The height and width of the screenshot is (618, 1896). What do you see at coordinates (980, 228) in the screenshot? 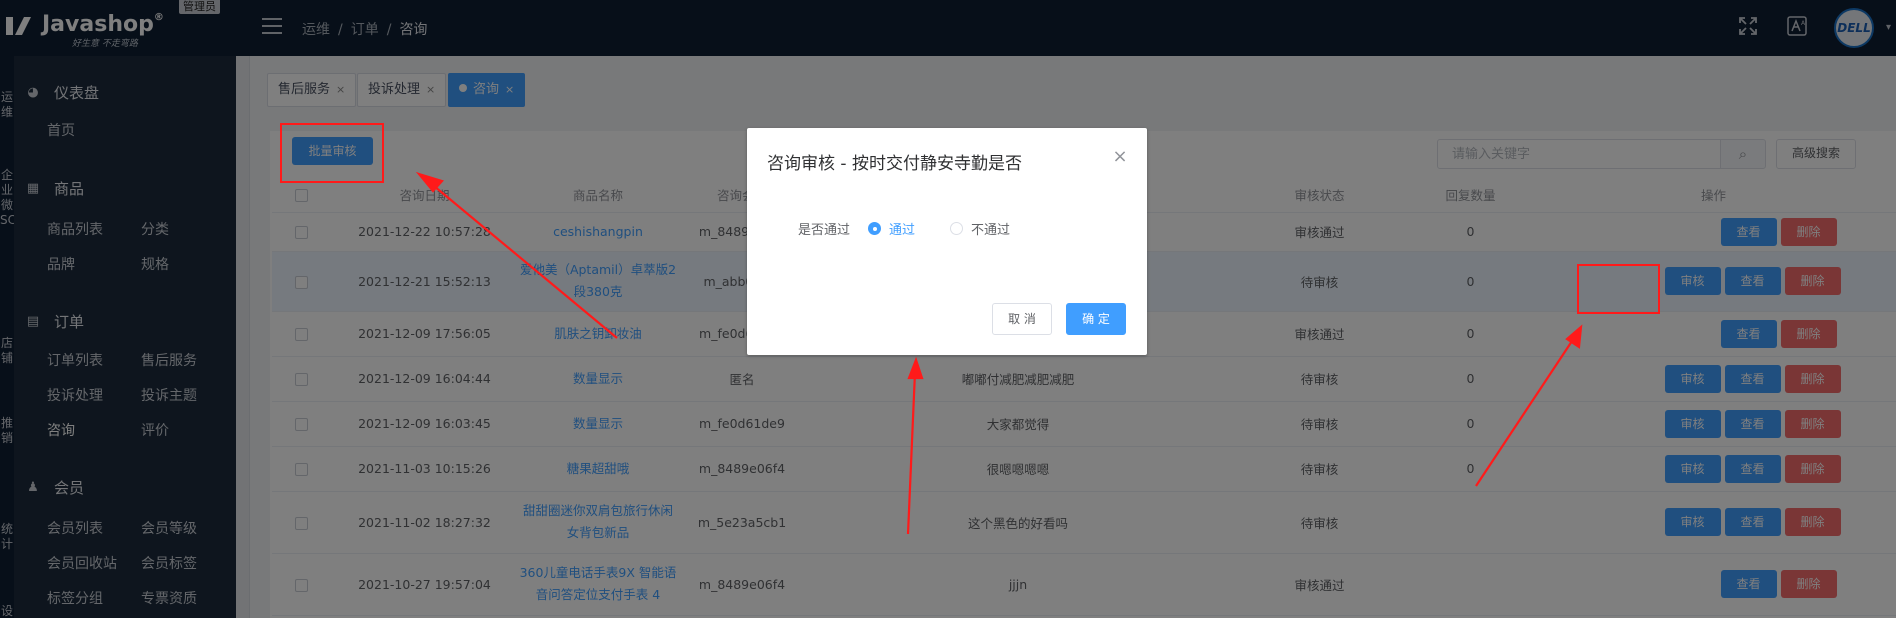
I see `radio-reject: 不通过` at bounding box center [980, 228].